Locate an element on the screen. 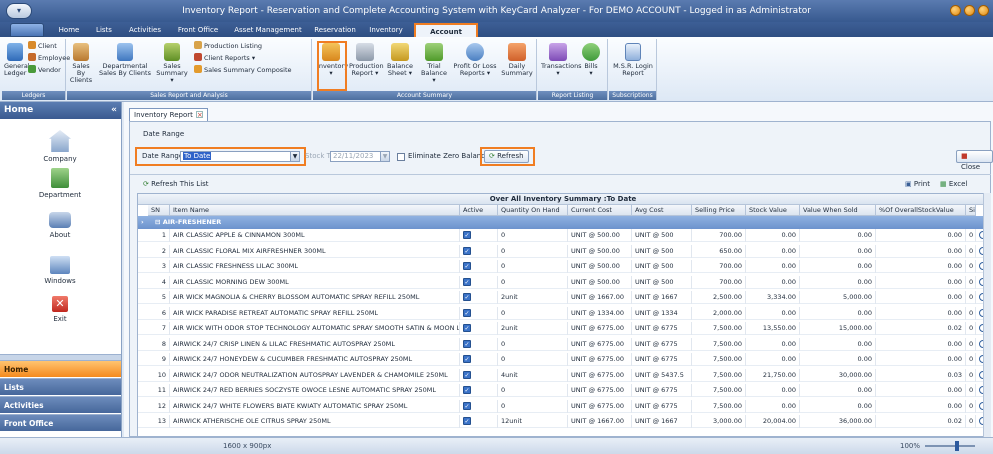 This screenshot has height=454, width=993. nav-front-office: Front Office is located at coordinates (60, 422).